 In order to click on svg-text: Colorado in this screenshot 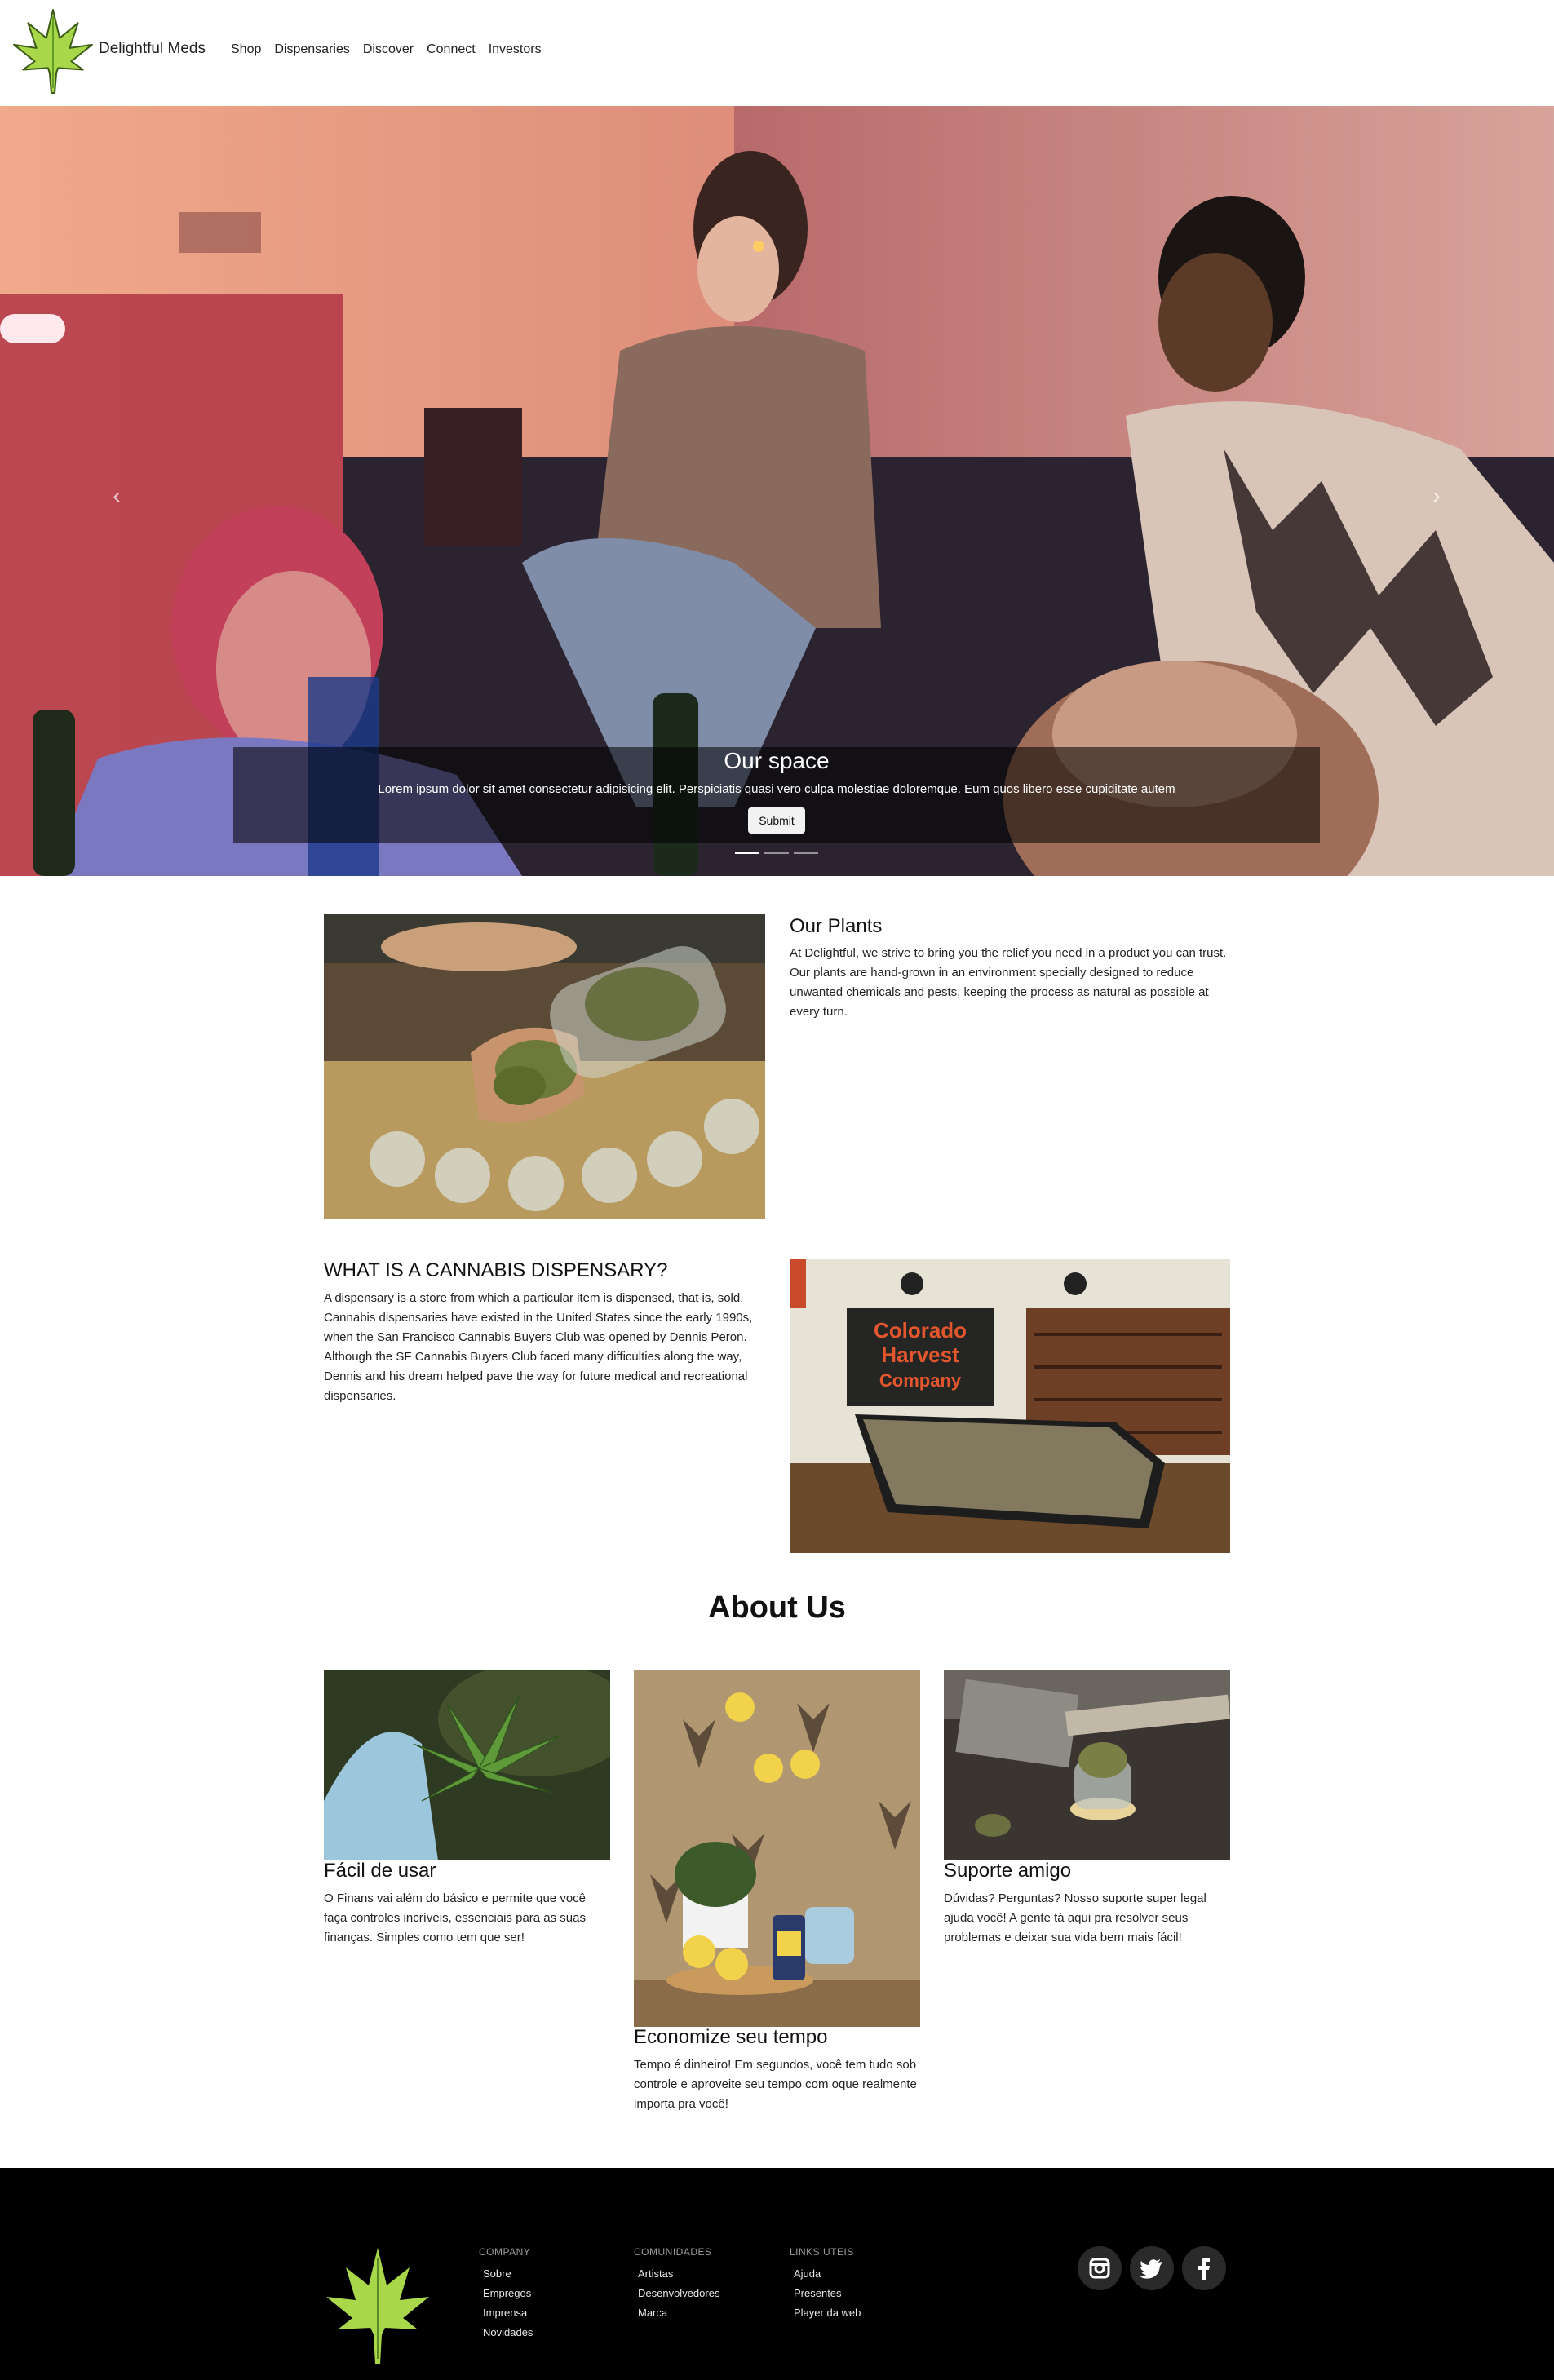, I will do `click(921, 1331)`.